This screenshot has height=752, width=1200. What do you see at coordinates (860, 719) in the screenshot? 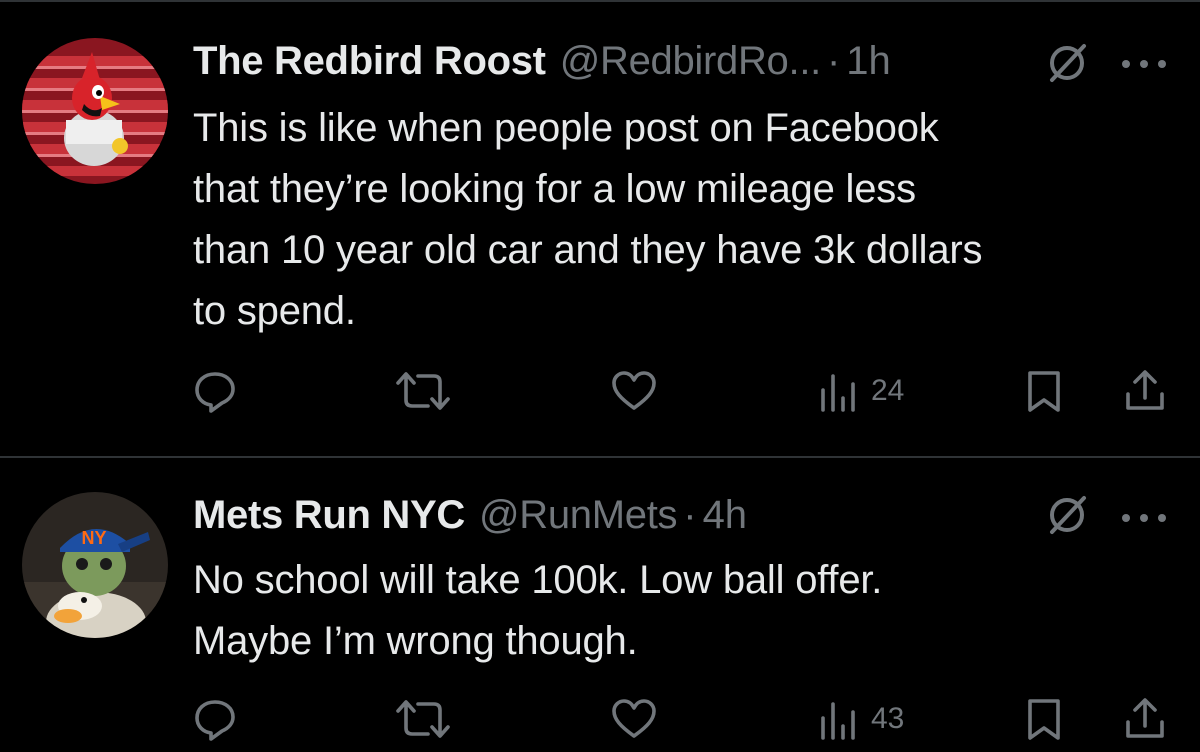
I see `views-button: 43` at bounding box center [860, 719].